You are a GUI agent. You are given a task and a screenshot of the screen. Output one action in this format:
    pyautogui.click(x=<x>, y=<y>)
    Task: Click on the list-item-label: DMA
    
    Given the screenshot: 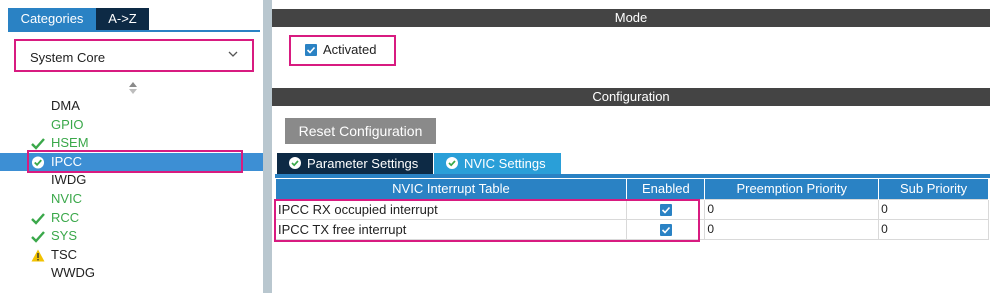 What is the action you would take?
    pyautogui.click(x=65, y=105)
    